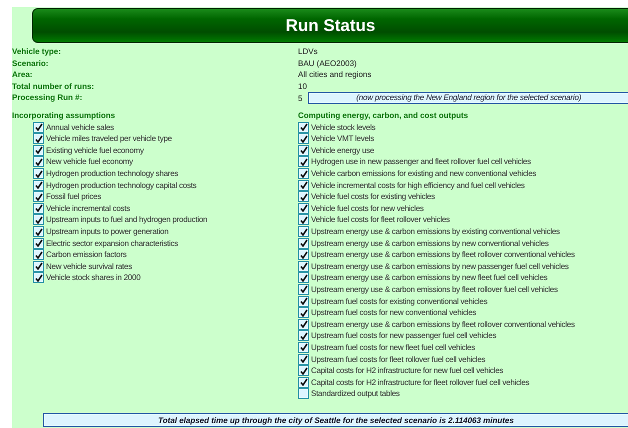 The width and height of the screenshot is (628, 428). What do you see at coordinates (429, 277) in the screenshot?
I see `checkbox-label: Upstream energy use & carbon emissions by new fleet fuel cell vehicles` at bounding box center [429, 277].